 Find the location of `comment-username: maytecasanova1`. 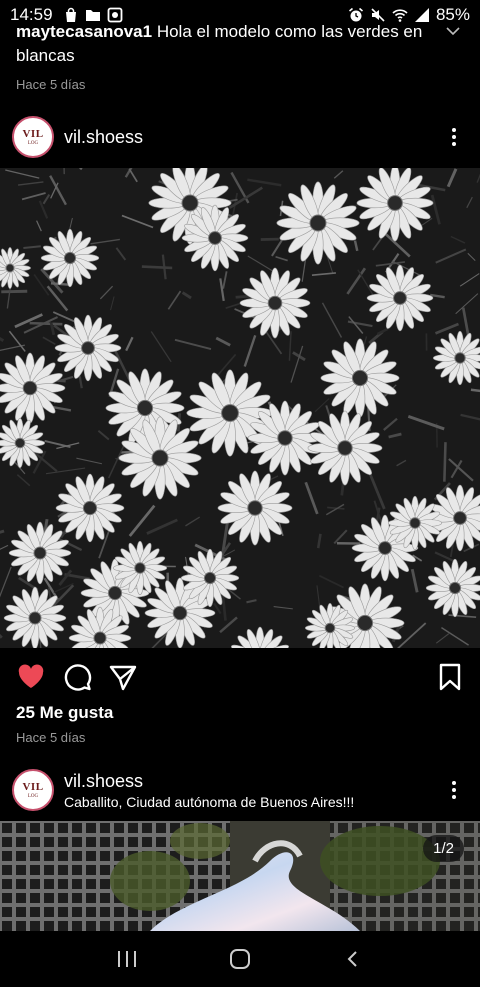

comment-username: maytecasanova1 is located at coordinates (84, 31).